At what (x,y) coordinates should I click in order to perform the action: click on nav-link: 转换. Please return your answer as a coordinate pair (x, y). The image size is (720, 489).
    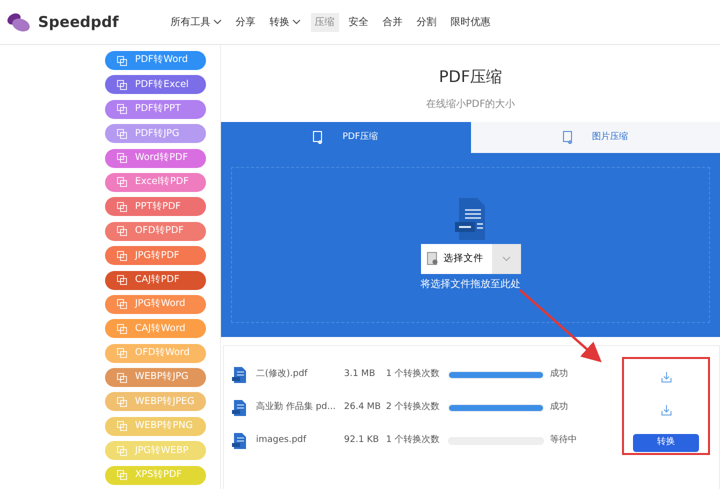
    Looking at the image, I should click on (285, 22).